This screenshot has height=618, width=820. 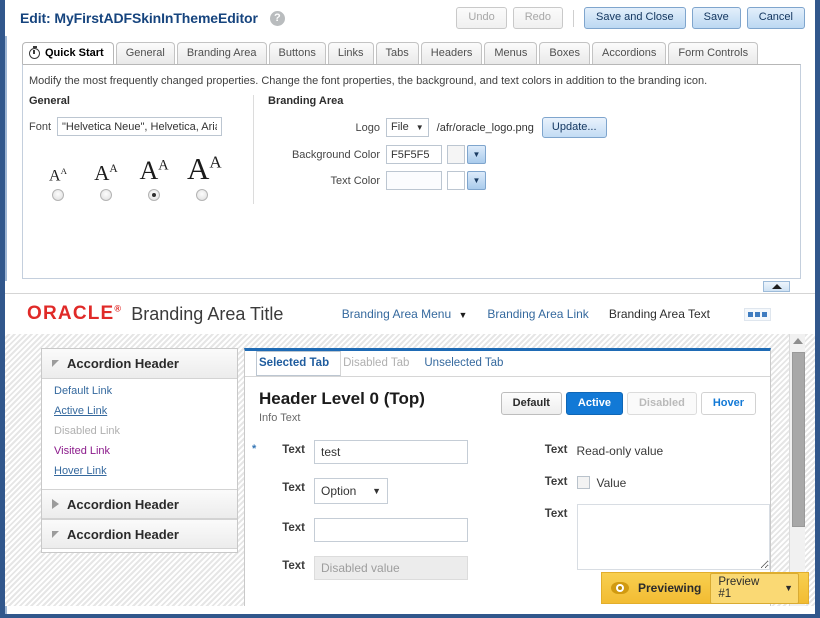 I want to click on accordion-header-3: Accordion Header, so click(x=139, y=534).